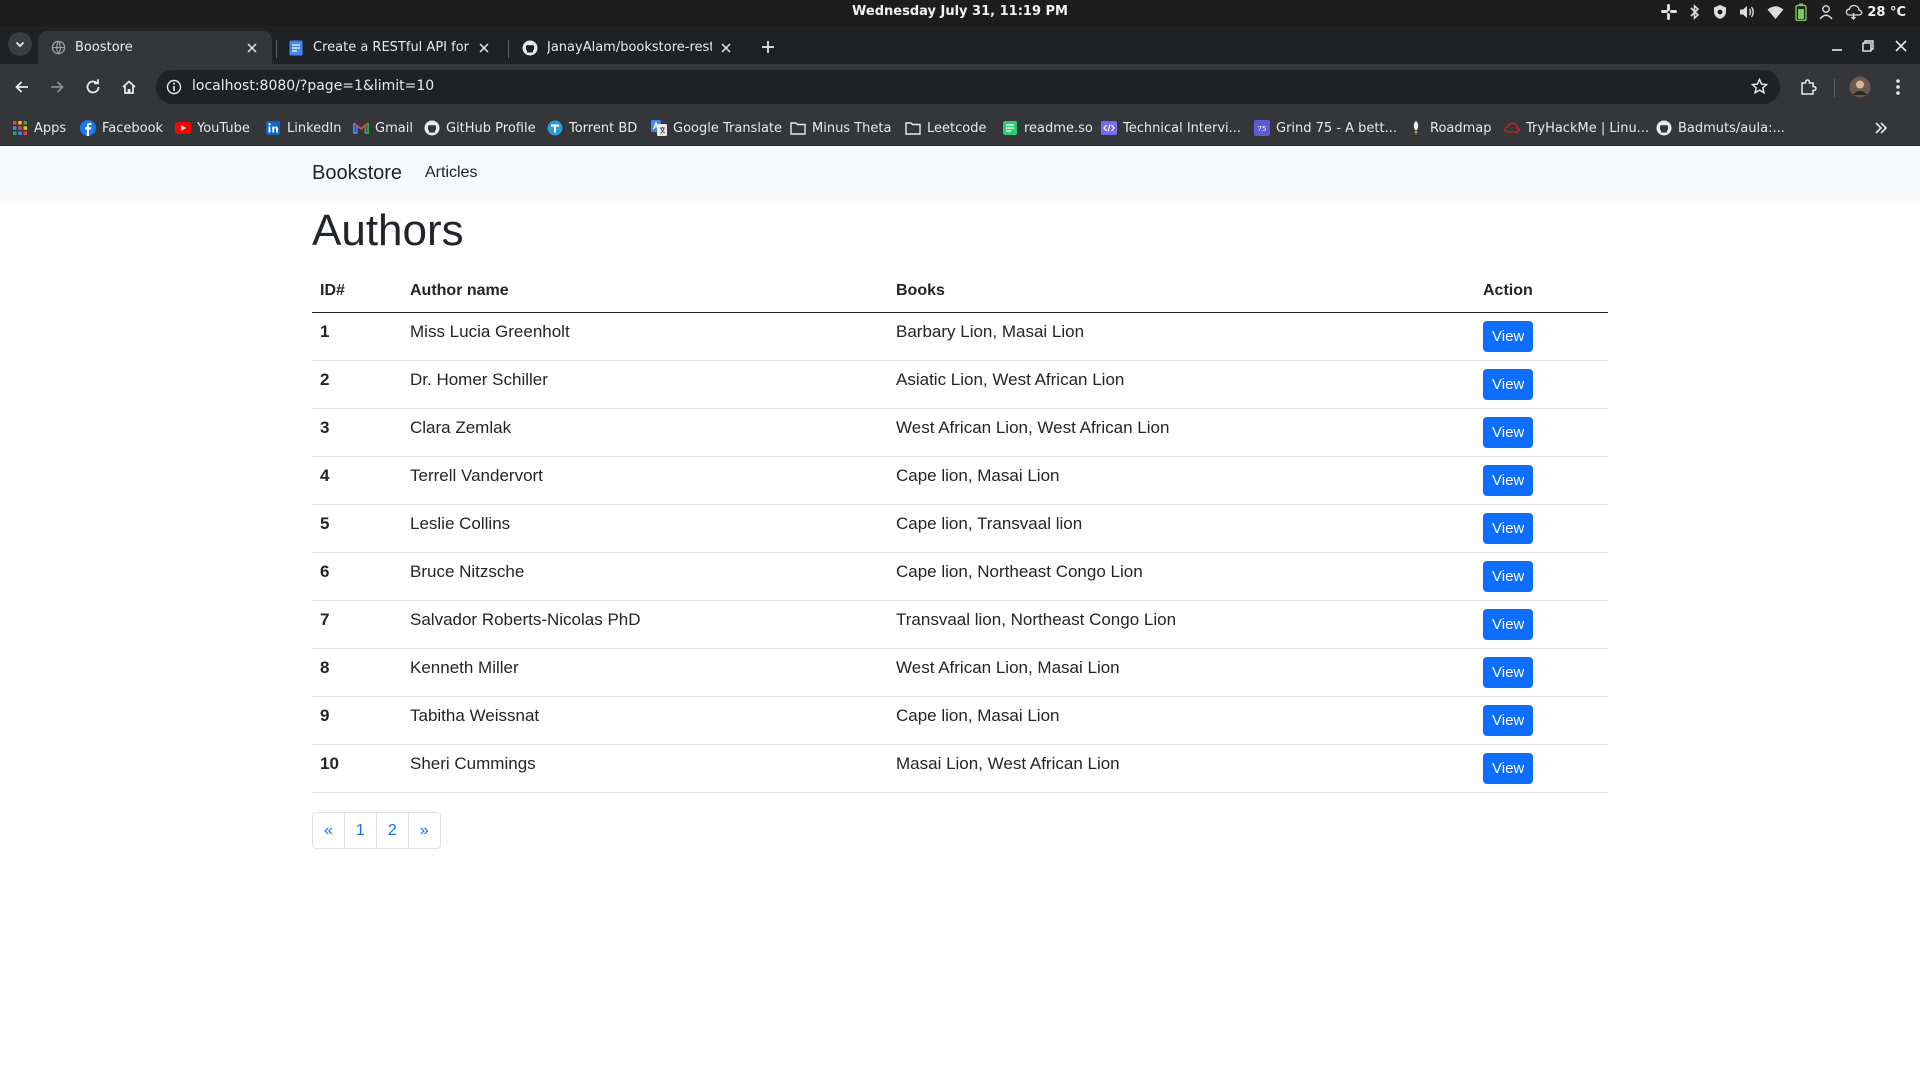 This screenshot has height=1080, width=1920. What do you see at coordinates (328, 830) in the screenshot?
I see `pagination-previous: «` at bounding box center [328, 830].